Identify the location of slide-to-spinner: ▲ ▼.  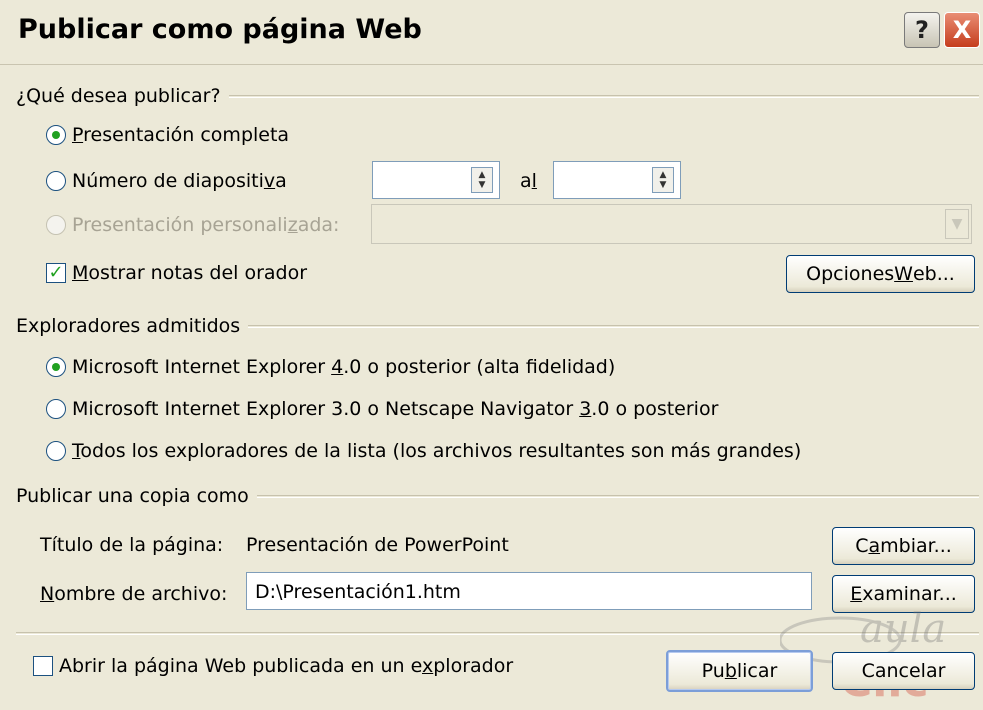
(663, 180).